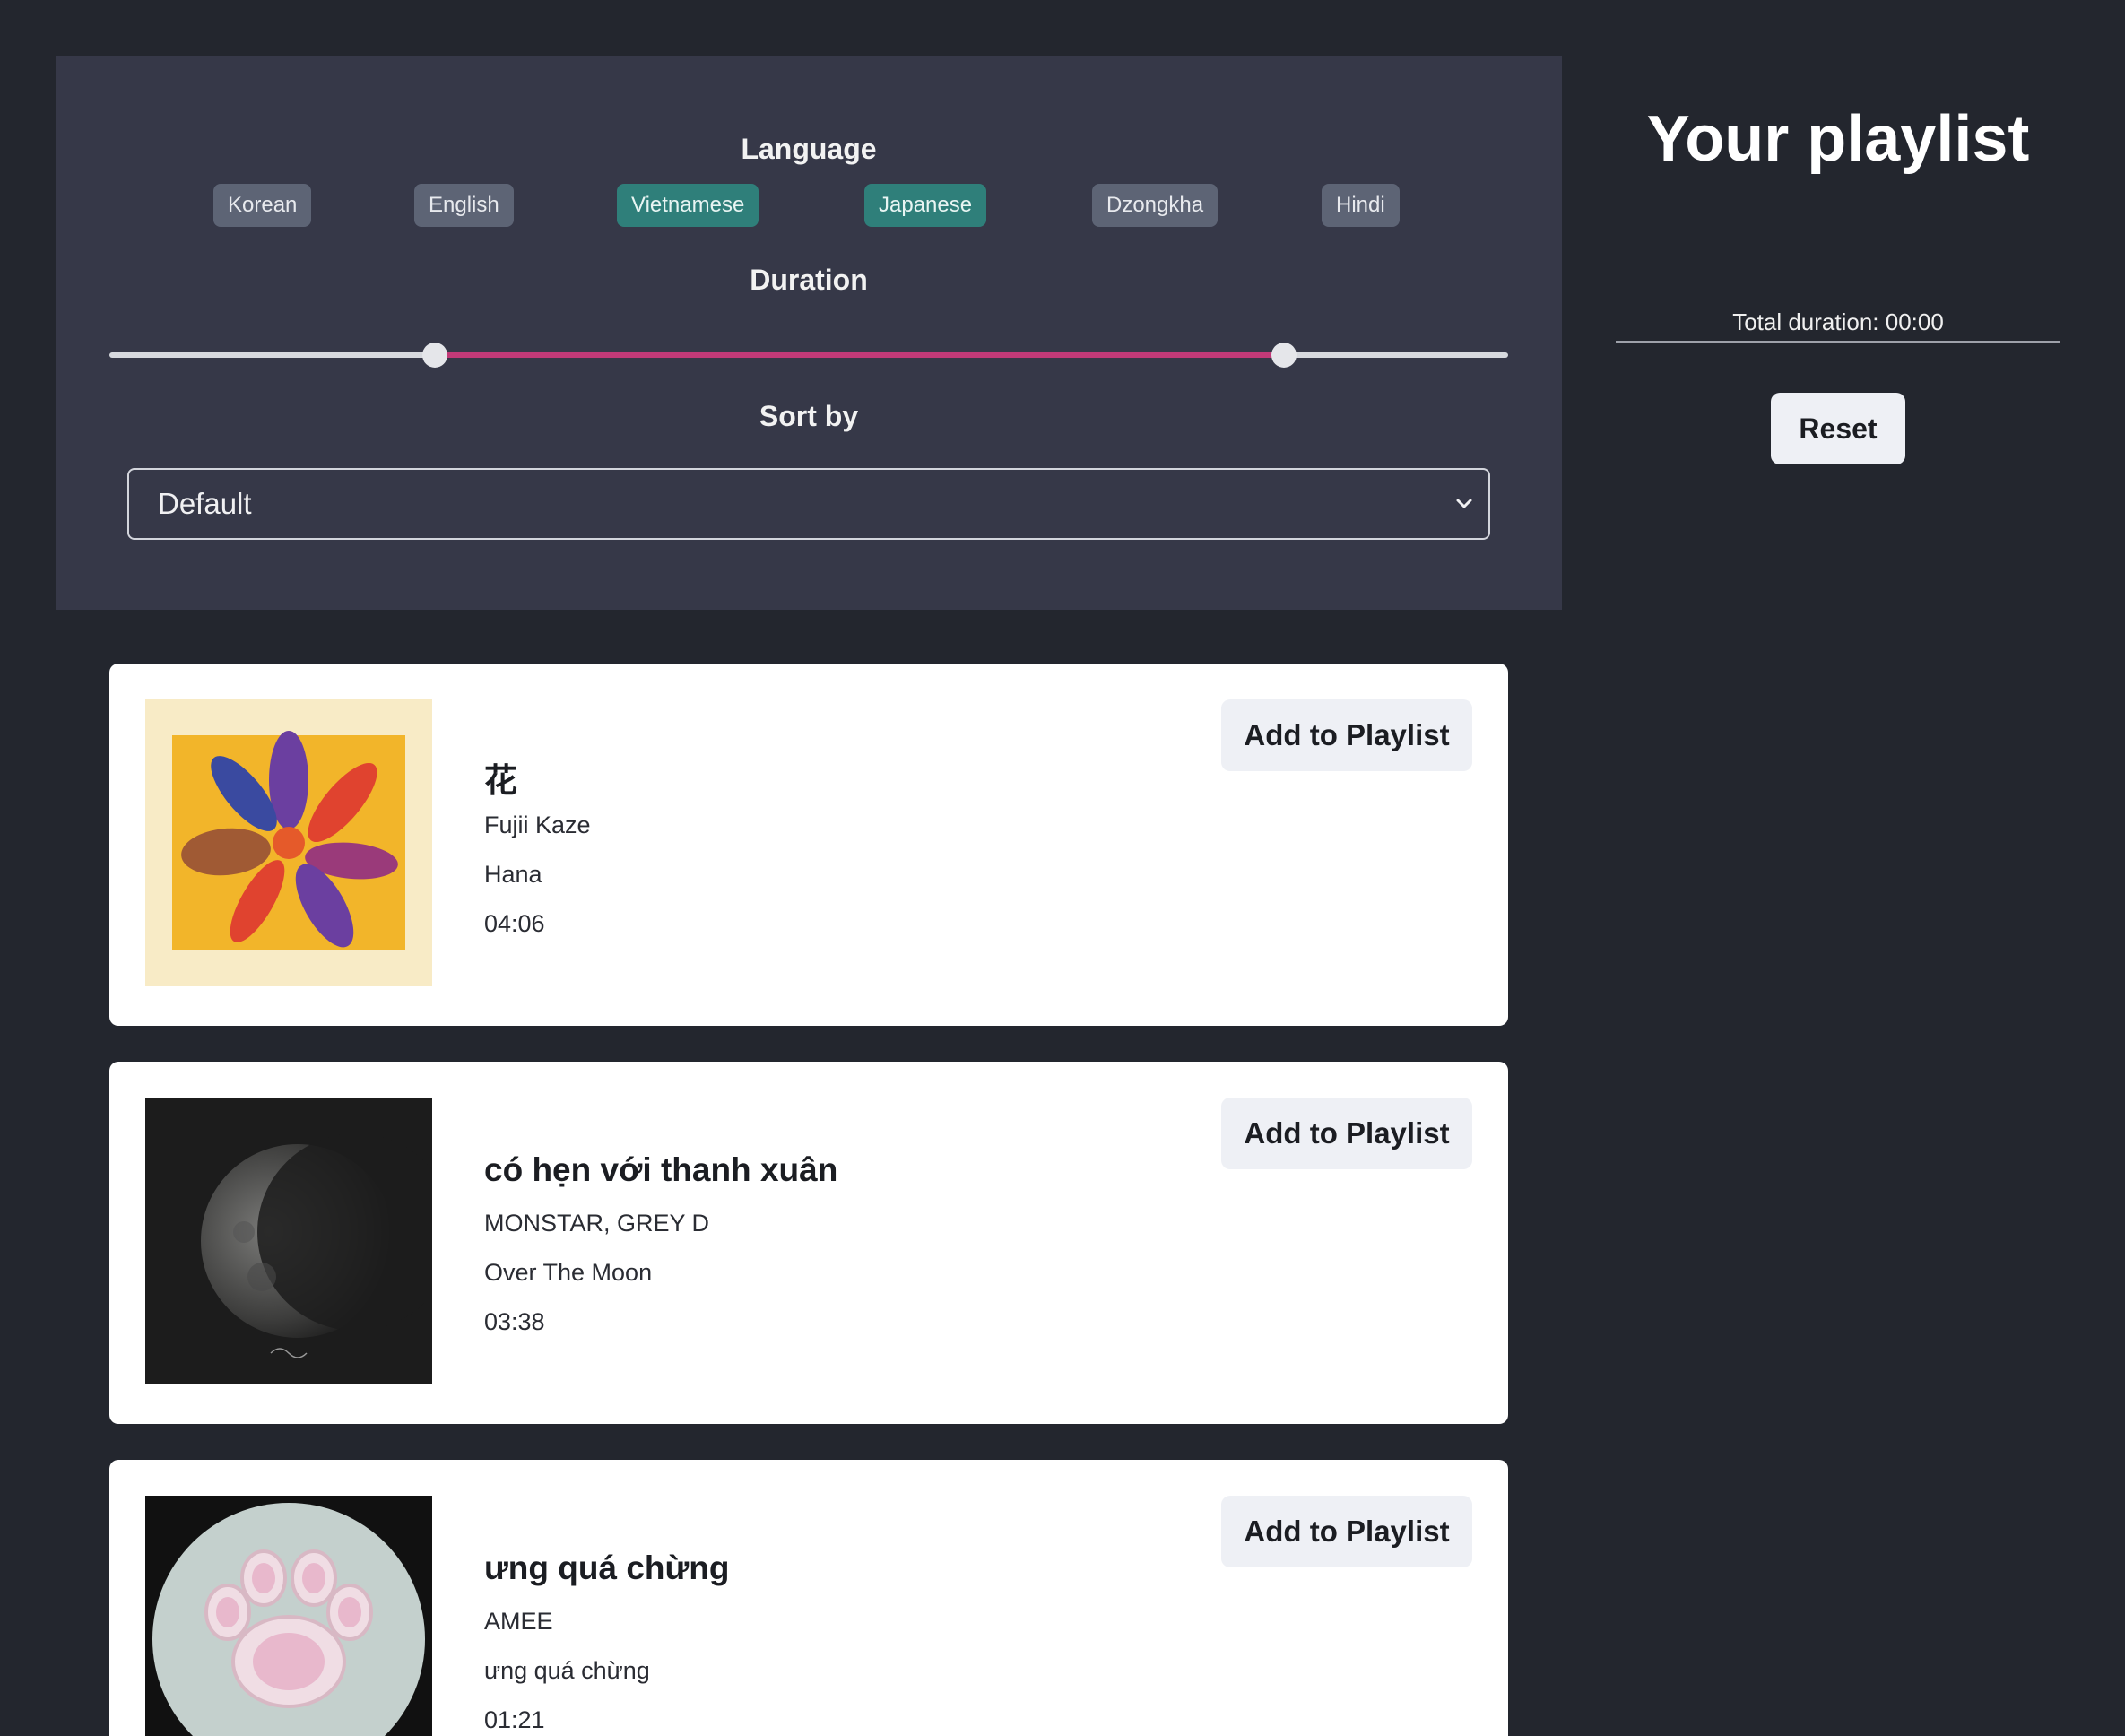 Image resolution: width=2125 pixels, height=1736 pixels. I want to click on language-tag-dzongkha: Dzongkha, so click(1155, 206).